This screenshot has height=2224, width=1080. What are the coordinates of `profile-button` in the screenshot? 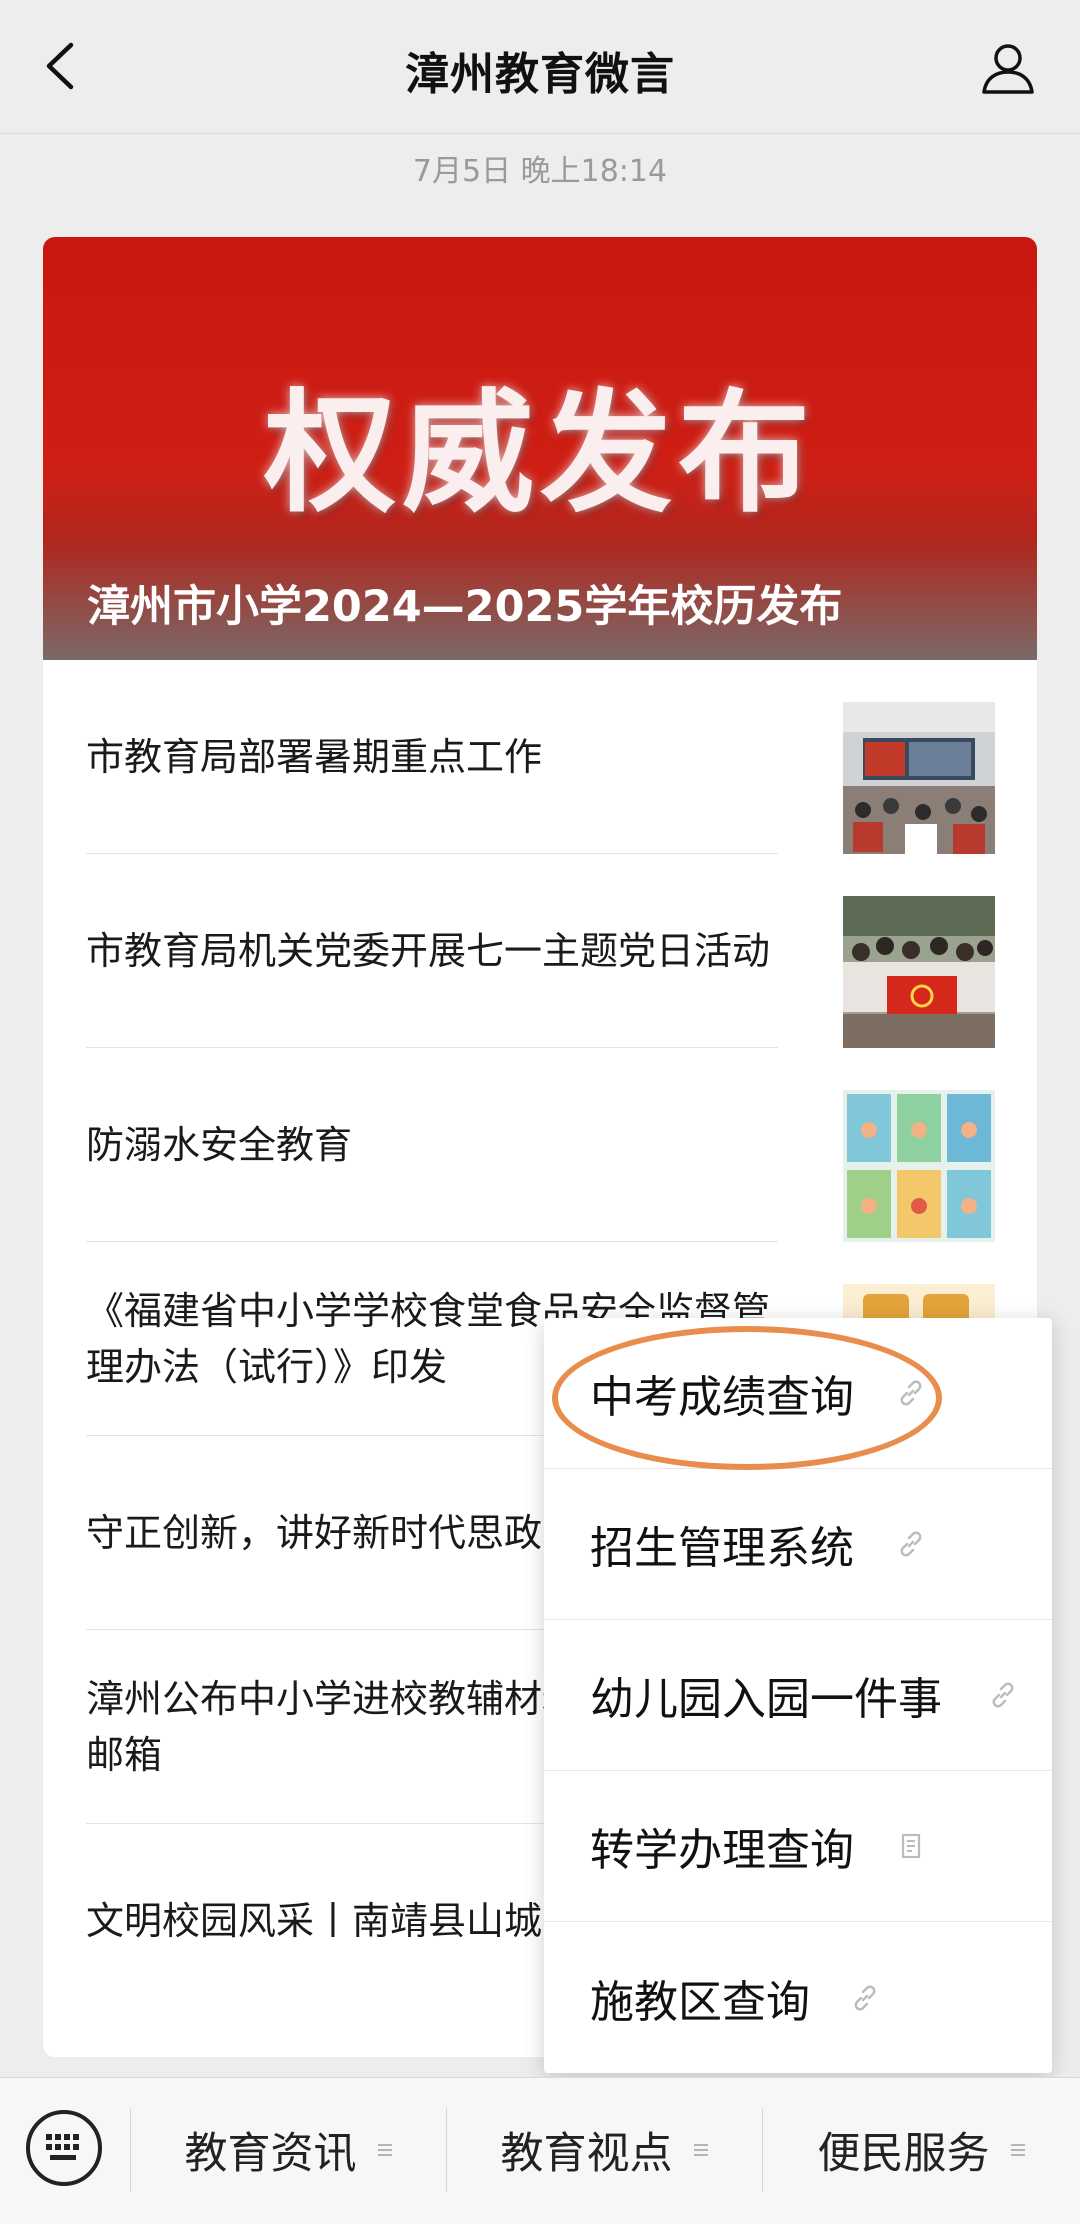 It's located at (1008, 68).